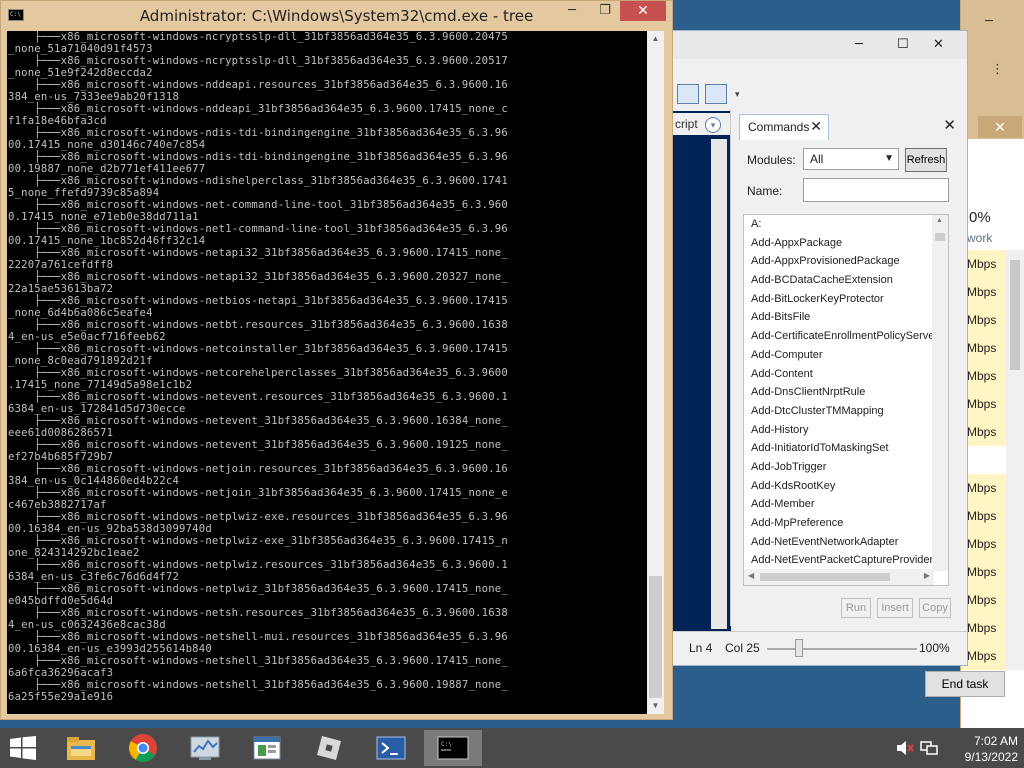 The width and height of the screenshot is (1024, 768). I want to click on task-manager-scrollbar, so click(1015, 460).